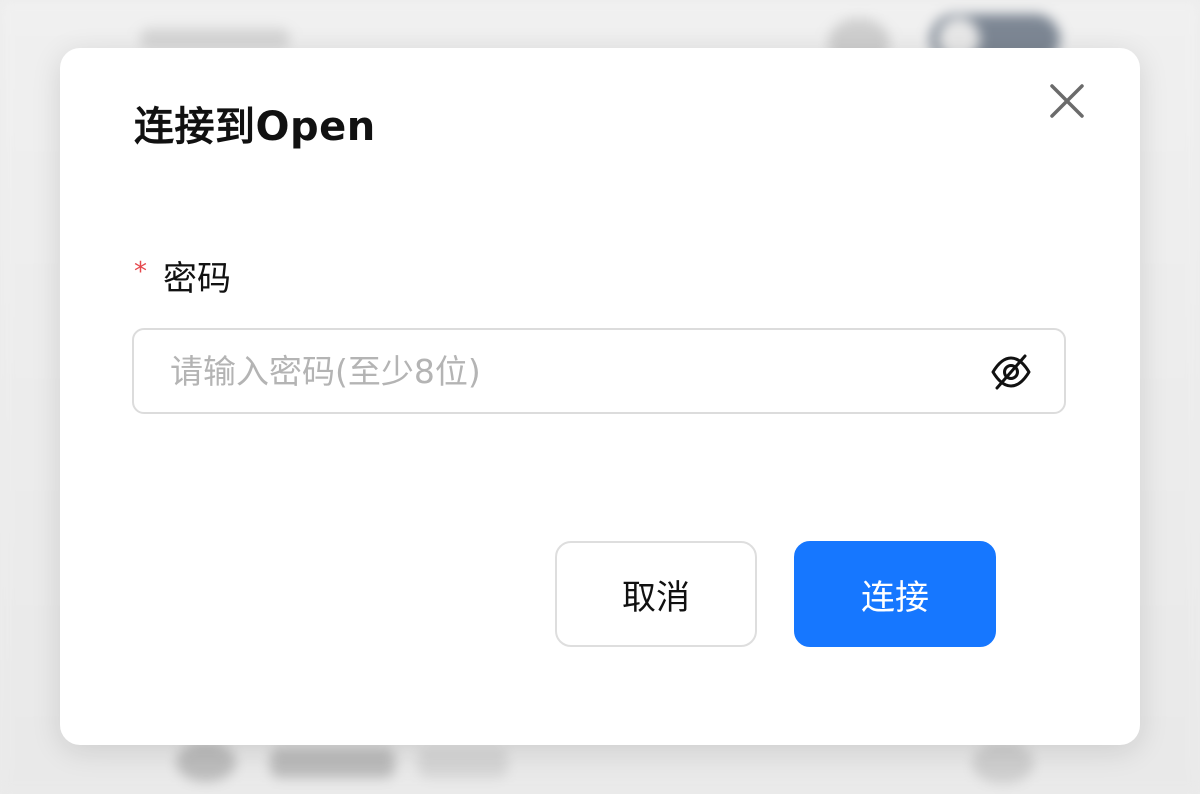 This screenshot has height=794, width=1200. I want to click on password-label: * 密码, so click(182, 275).